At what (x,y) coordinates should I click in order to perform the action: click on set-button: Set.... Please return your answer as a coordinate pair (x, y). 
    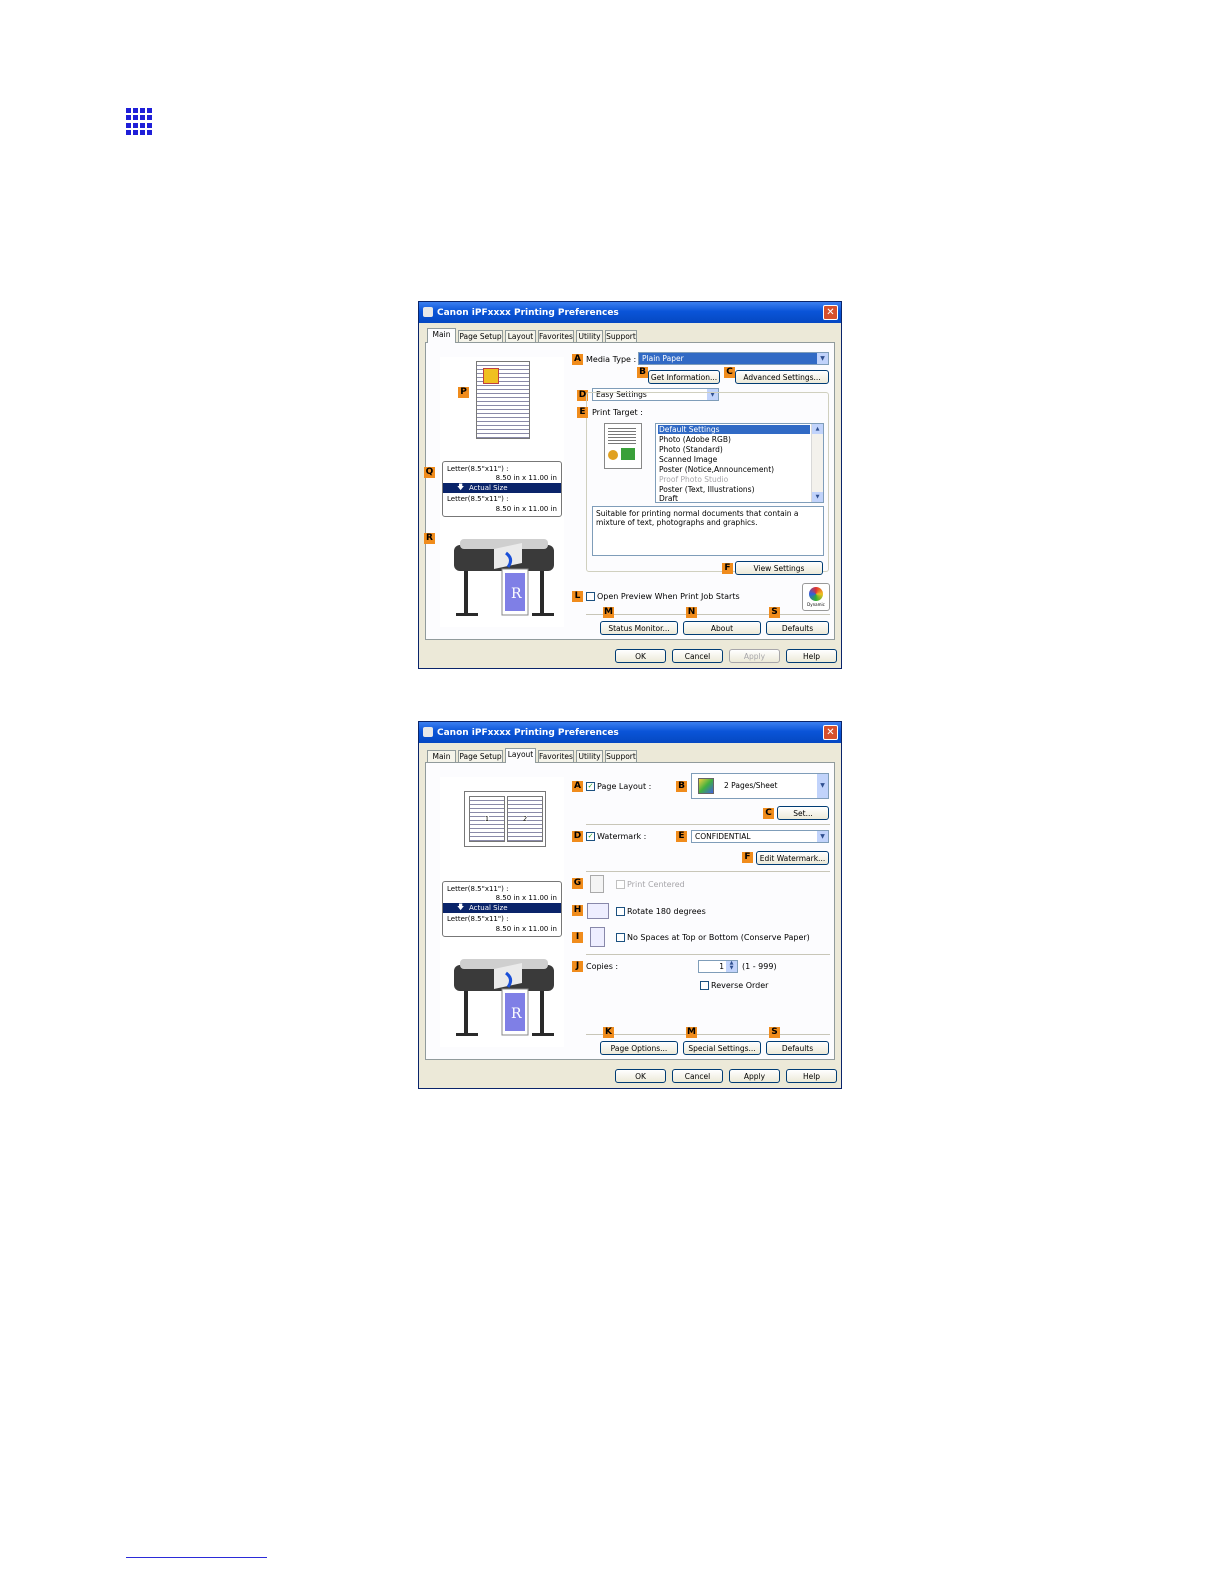
    Looking at the image, I should click on (803, 813).